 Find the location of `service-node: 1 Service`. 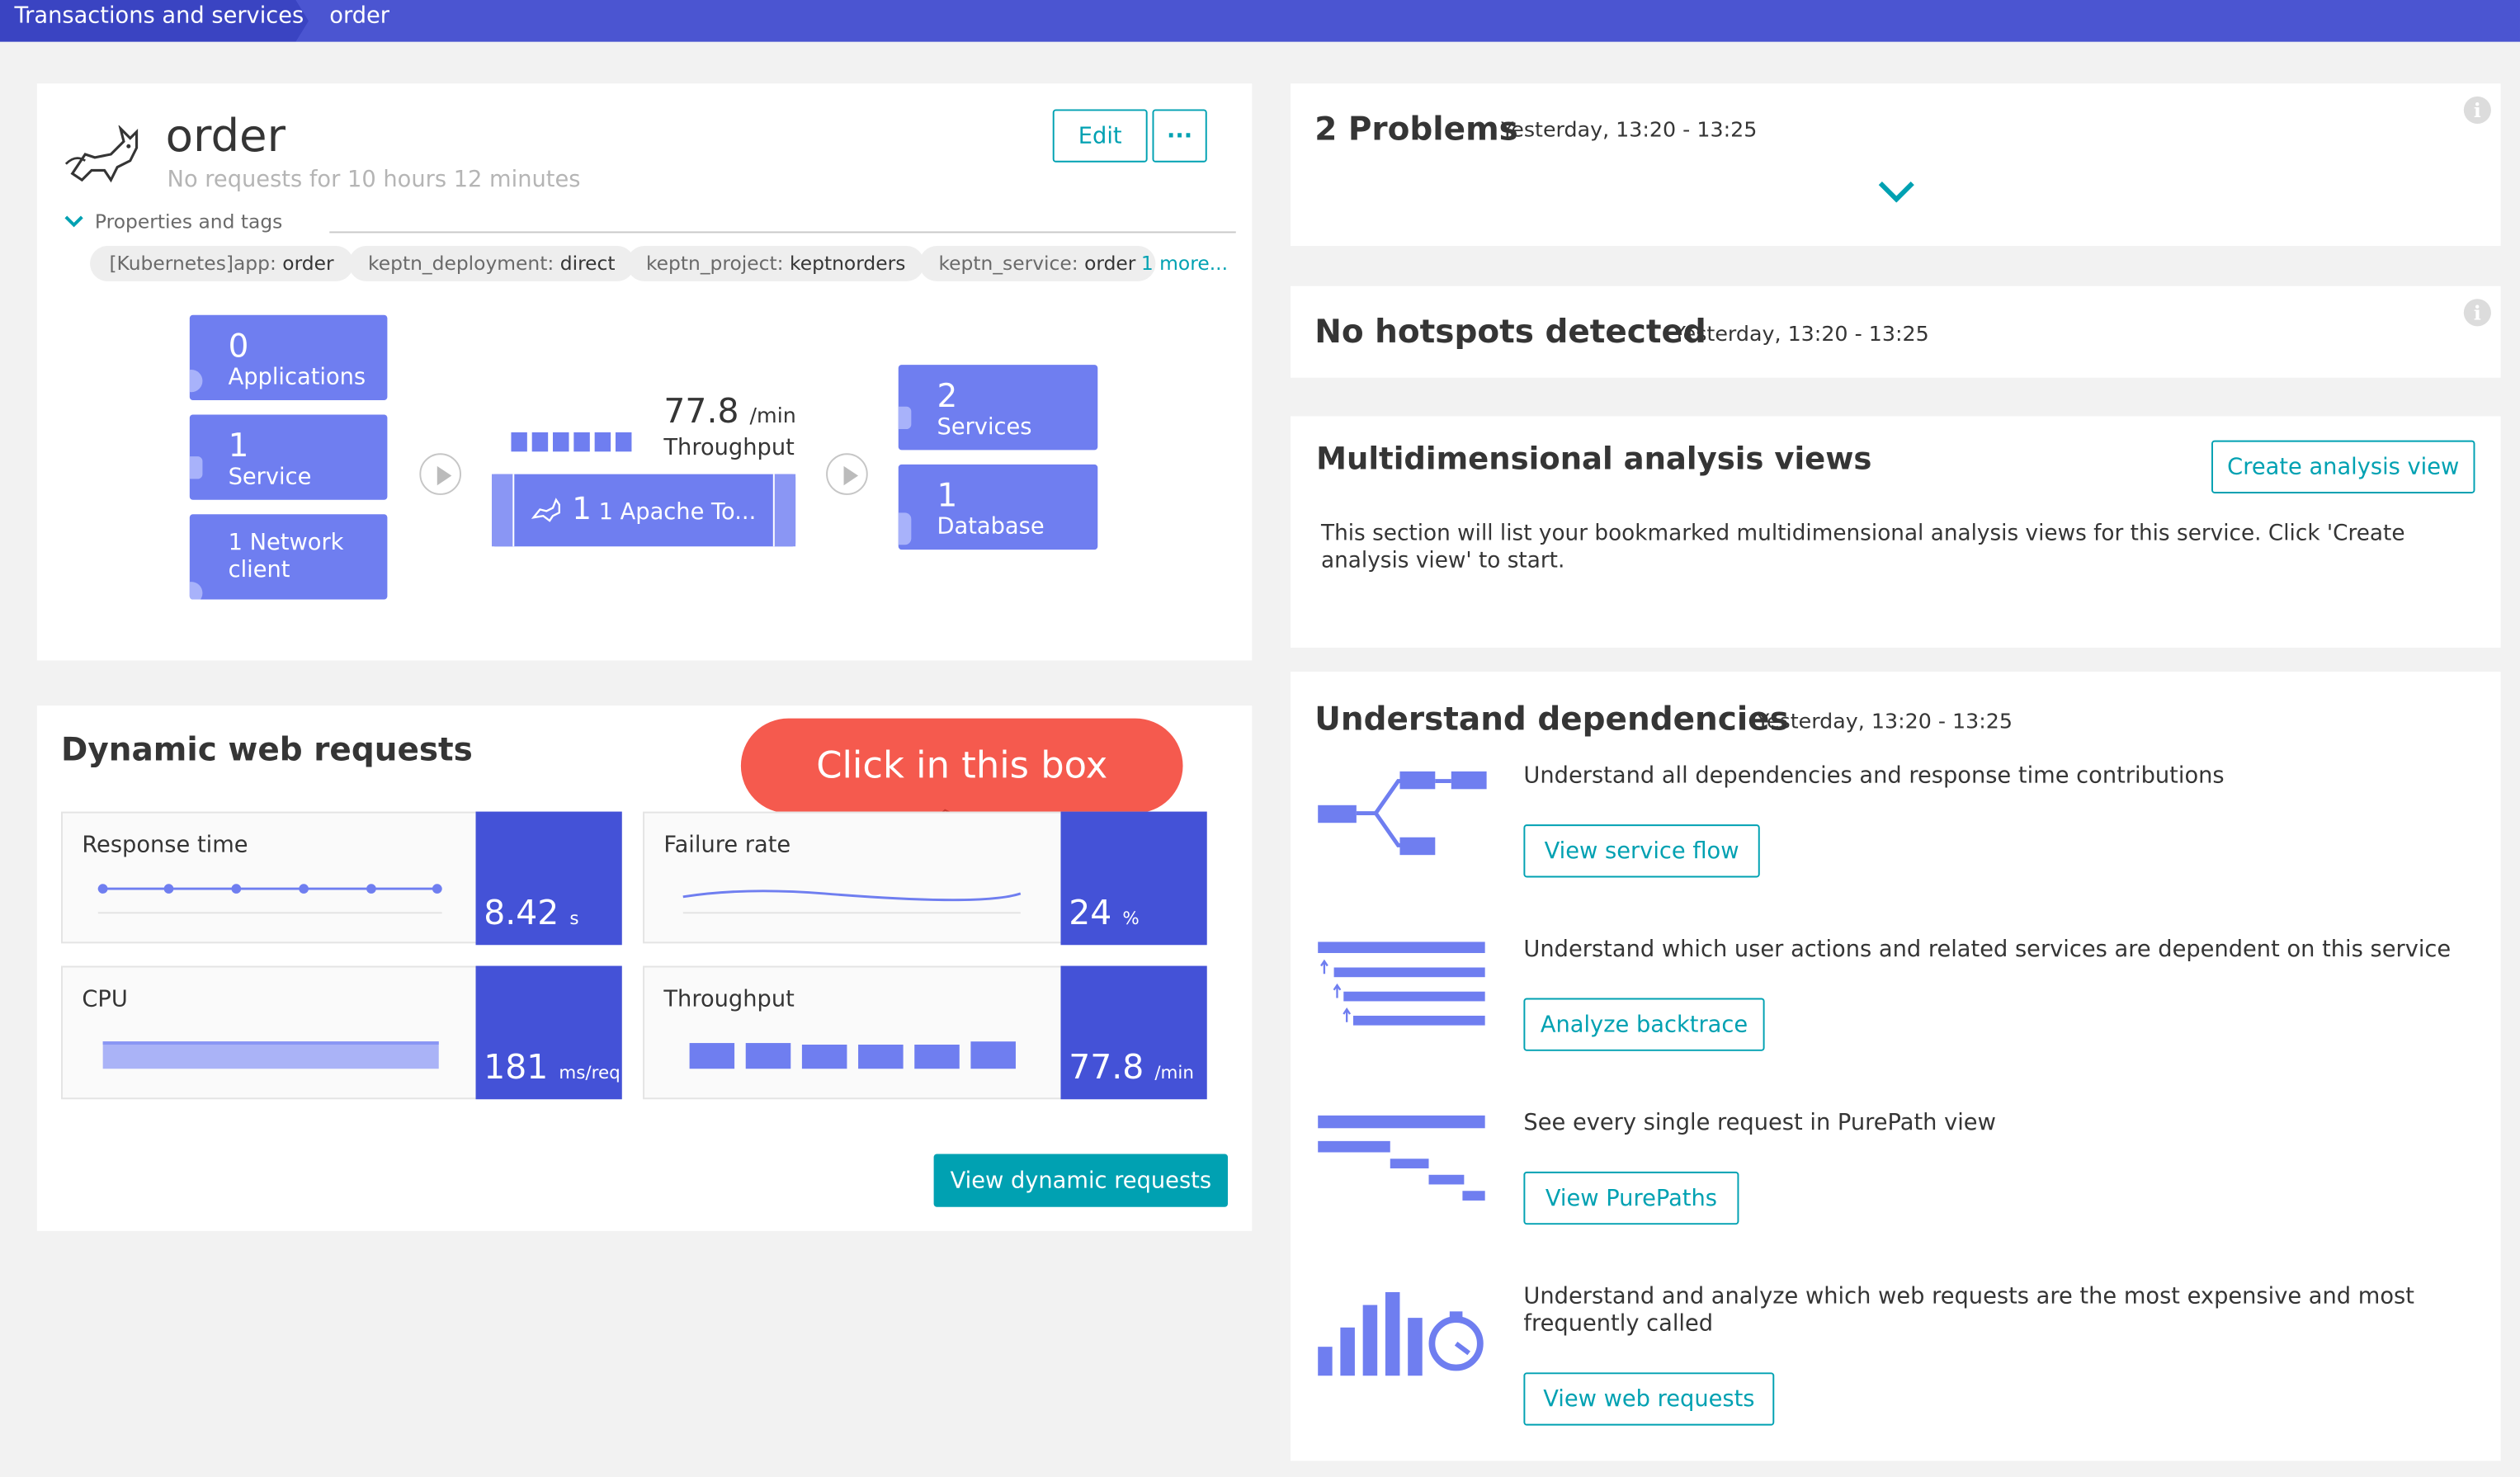

service-node: 1 Service is located at coordinates (288, 457).